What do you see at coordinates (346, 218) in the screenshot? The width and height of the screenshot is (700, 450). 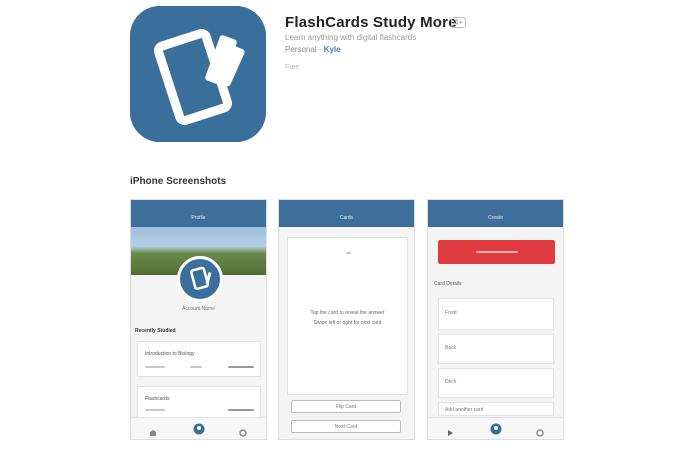 I see `nav-title: Cards` at bounding box center [346, 218].